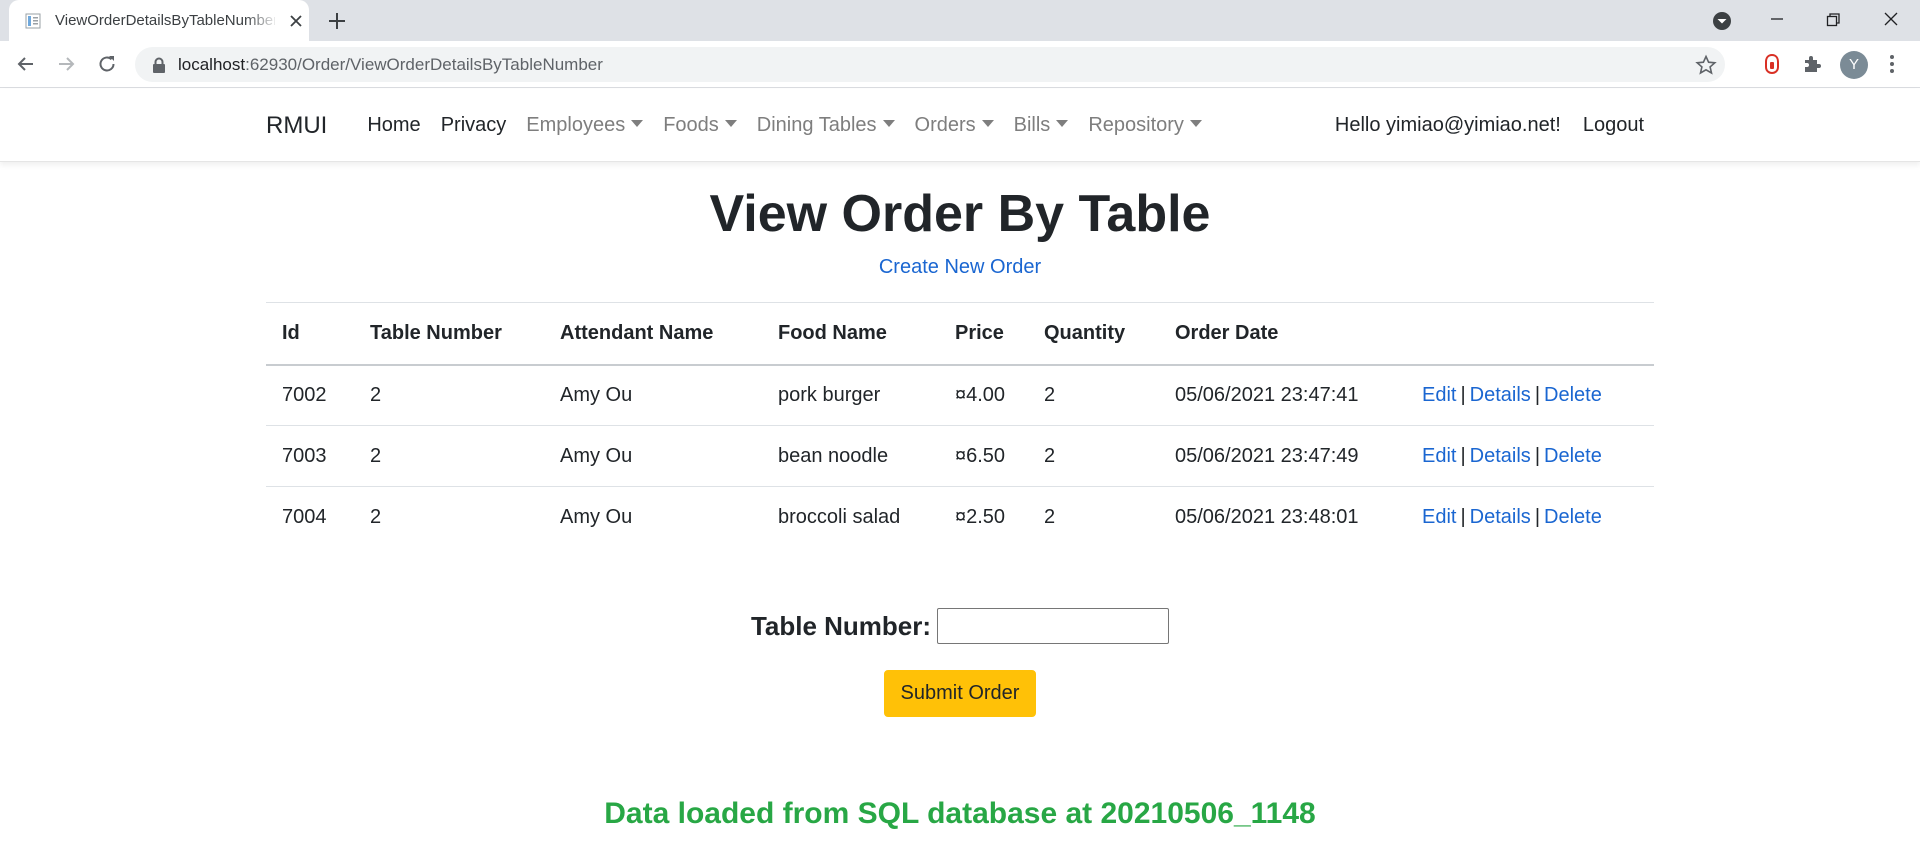 The image size is (1920, 863). I want to click on logout-button: Logout, so click(1612, 125).